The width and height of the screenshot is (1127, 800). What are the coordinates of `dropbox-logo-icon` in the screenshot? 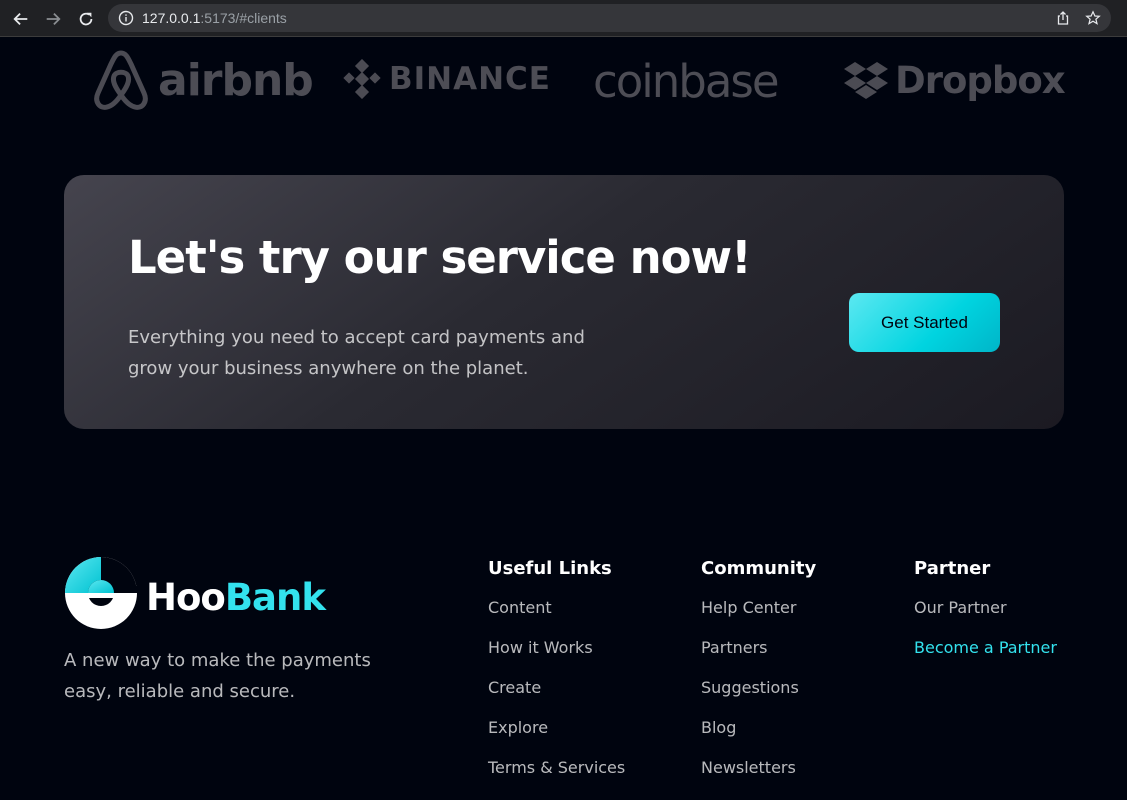 It's located at (866, 80).